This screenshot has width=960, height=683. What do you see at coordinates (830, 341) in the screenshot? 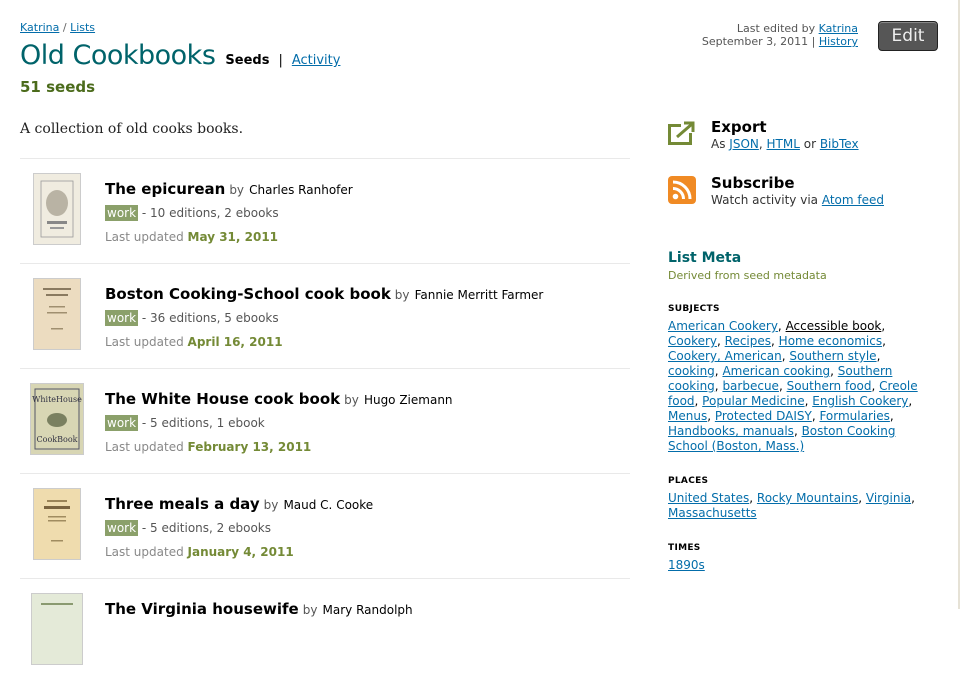
I see `subjects-link: Home economics` at bounding box center [830, 341].